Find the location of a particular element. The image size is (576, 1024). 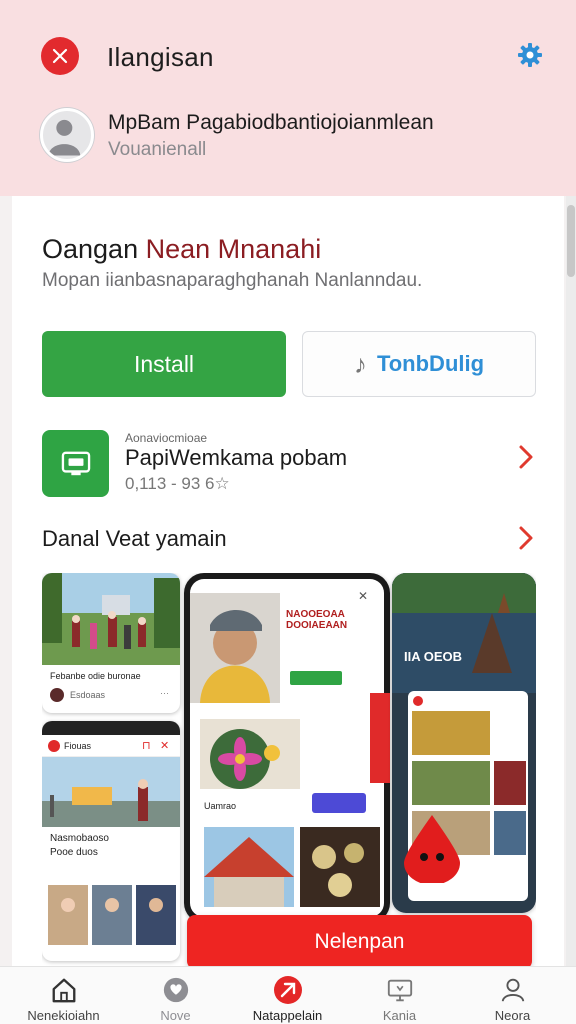

app-icon is located at coordinates (75, 463).